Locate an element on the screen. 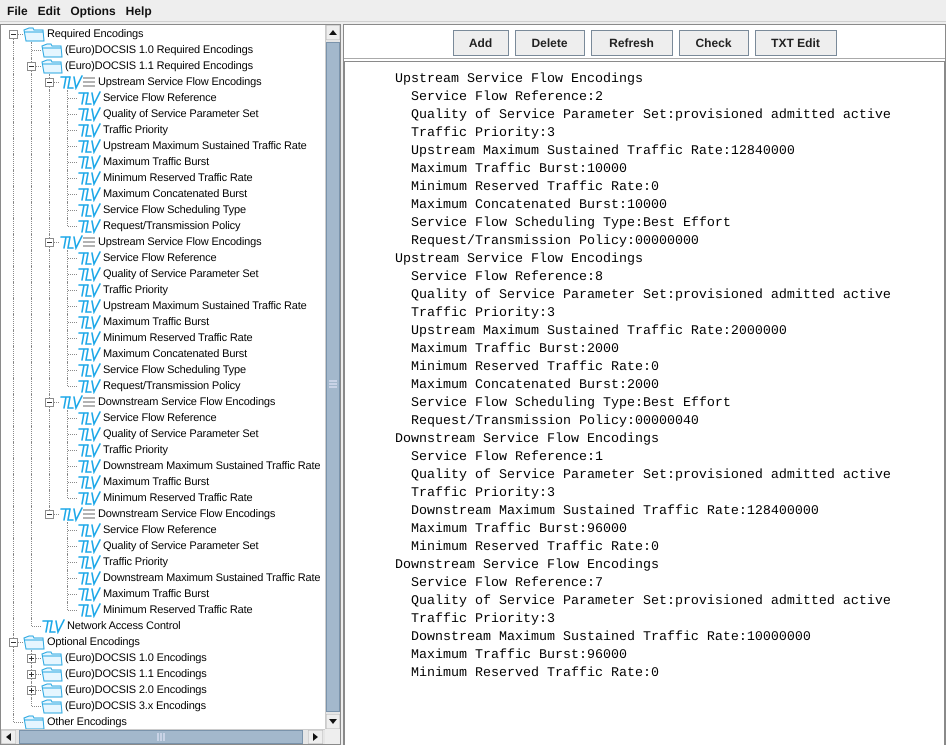 Image resolution: width=946 pixels, height=745 pixels. horizontal-scrollbar is located at coordinates (163, 736).